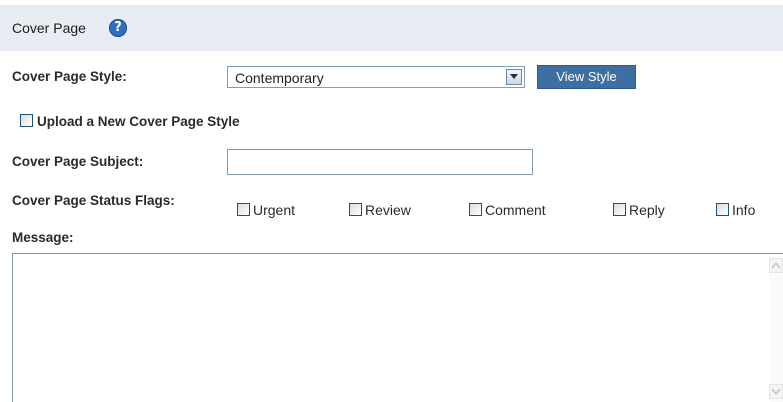  Describe the element at coordinates (376, 77) in the screenshot. I see `cover-style-select: Contemporary` at that location.